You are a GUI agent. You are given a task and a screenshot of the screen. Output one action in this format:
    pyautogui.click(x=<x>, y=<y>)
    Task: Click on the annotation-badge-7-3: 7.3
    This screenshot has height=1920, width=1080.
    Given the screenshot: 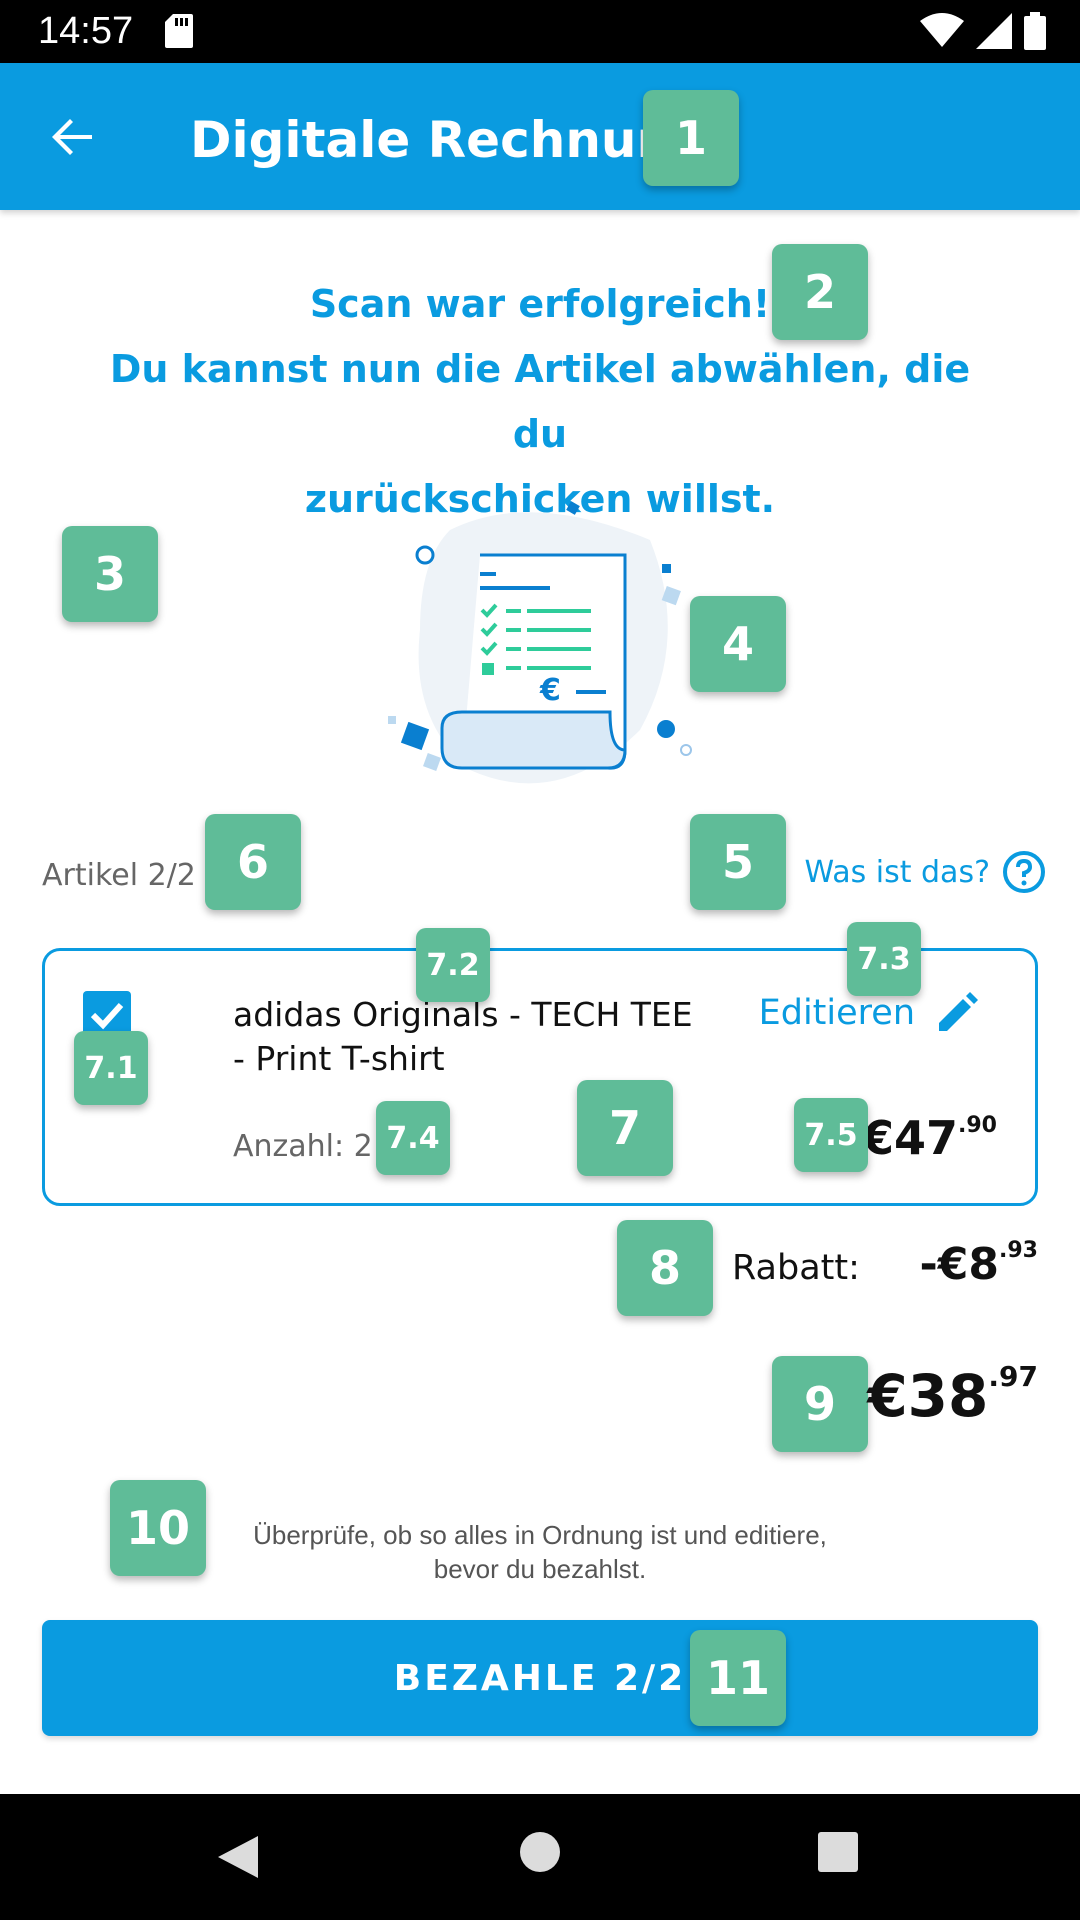 What is the action you would take?
    pyautogui.click(x=884, y=959)
    